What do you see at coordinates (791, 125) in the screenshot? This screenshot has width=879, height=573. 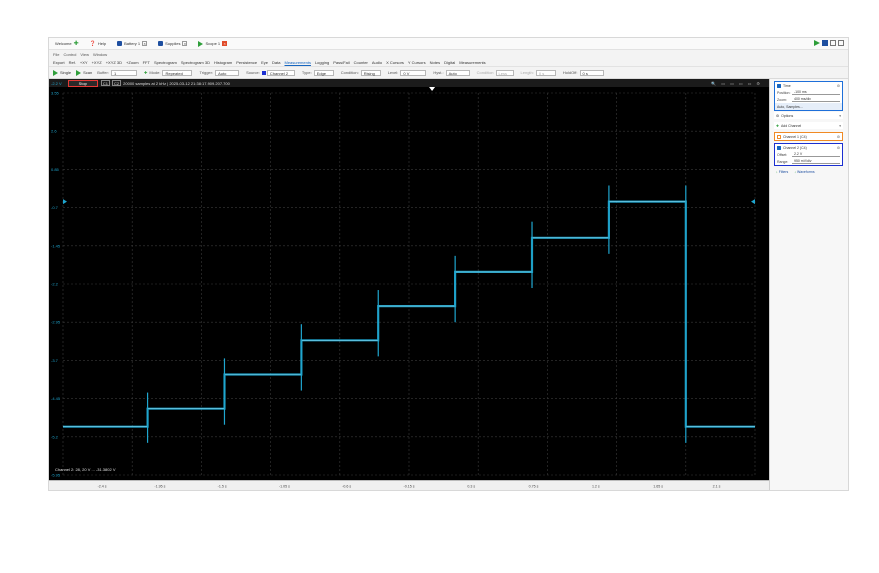 I see `add-channel-label: Add Channel` at bounding box center [791, 125].